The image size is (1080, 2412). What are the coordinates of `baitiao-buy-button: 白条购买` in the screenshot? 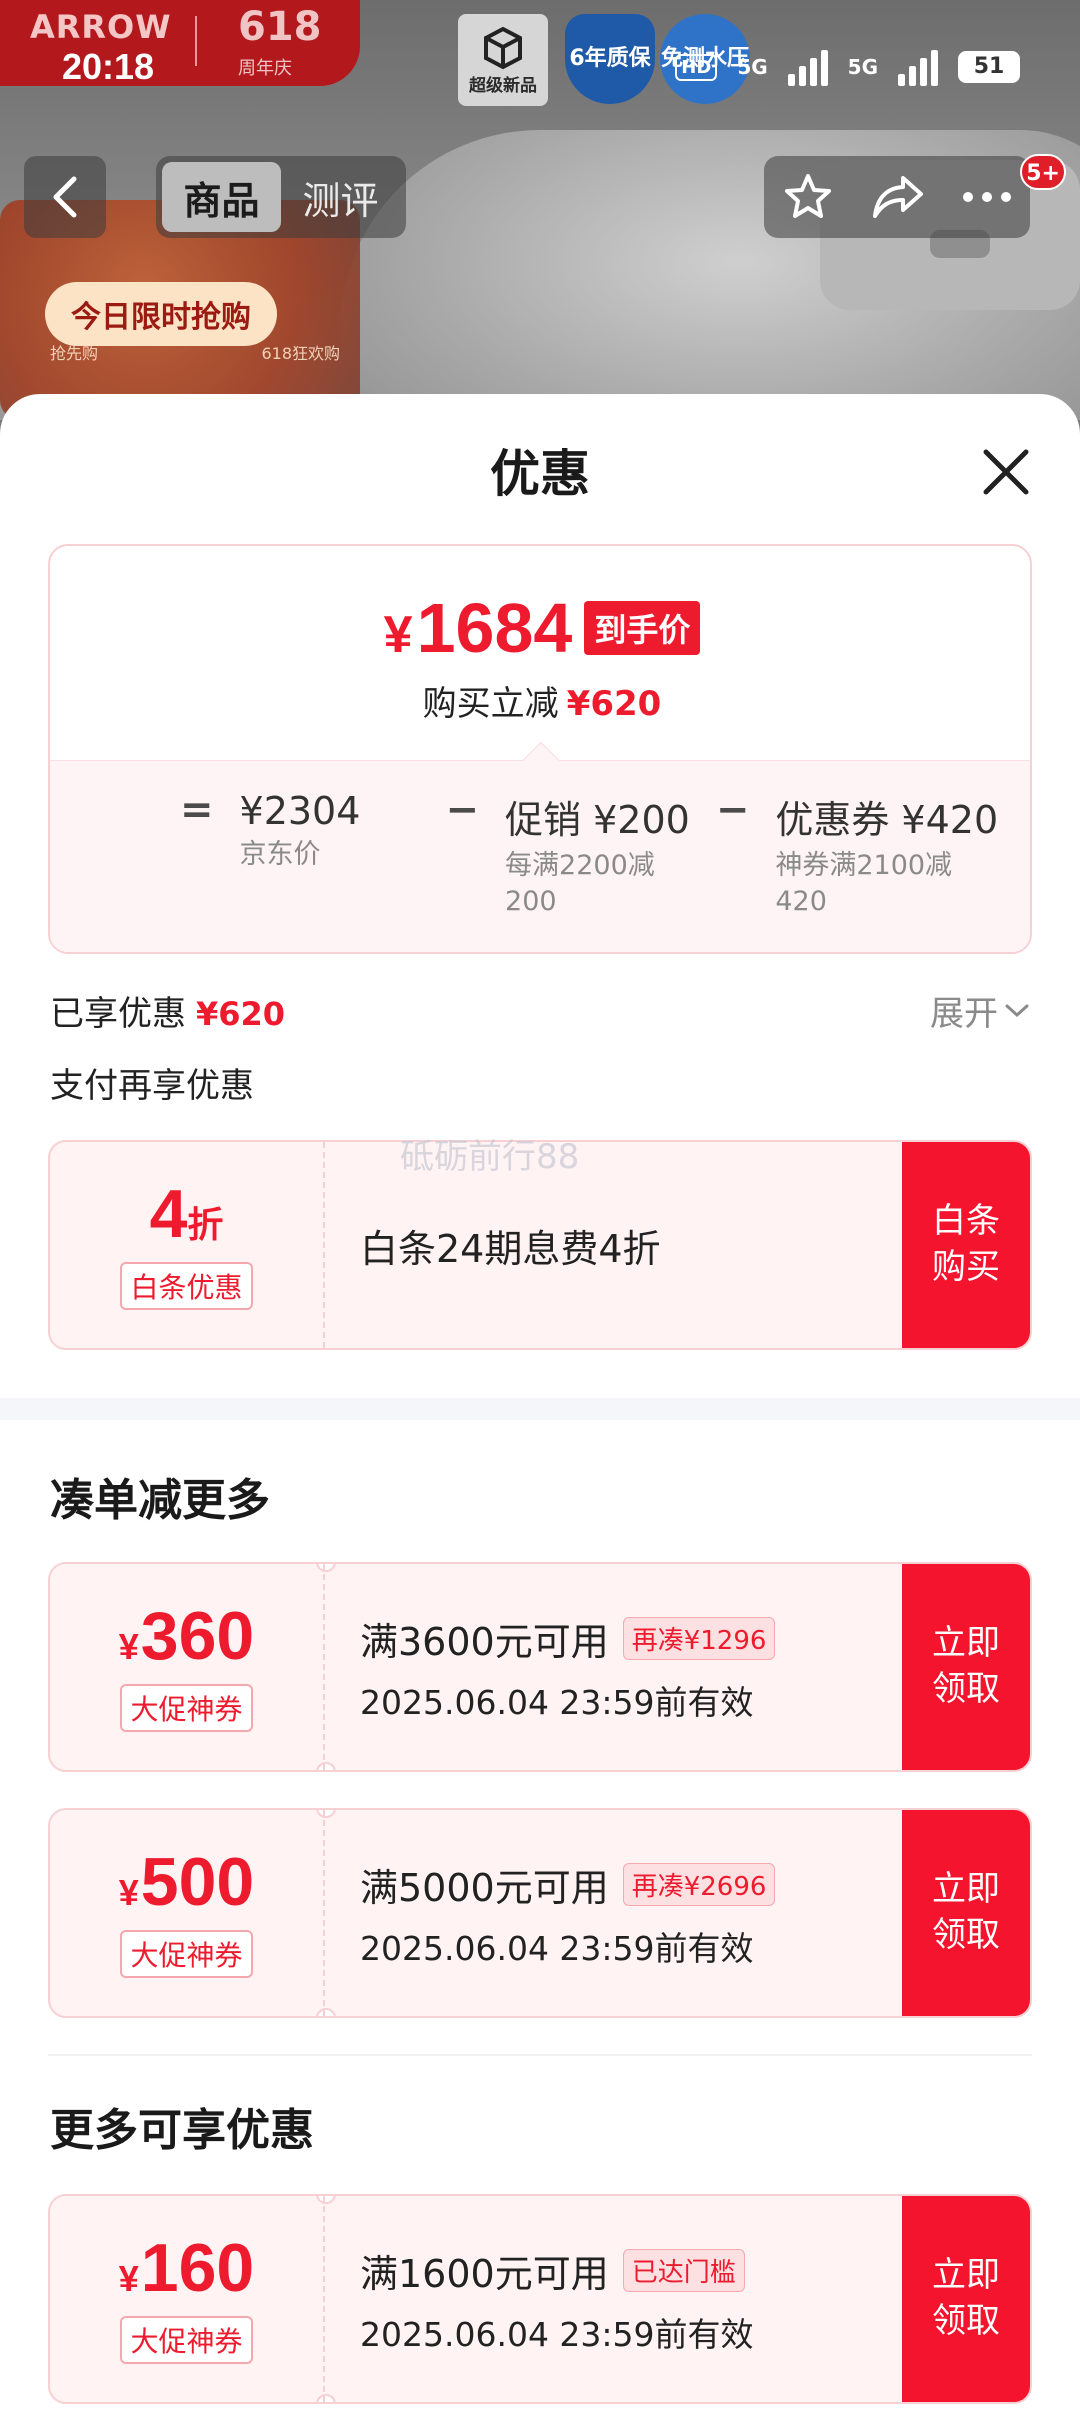 It's located at (966, 1245).